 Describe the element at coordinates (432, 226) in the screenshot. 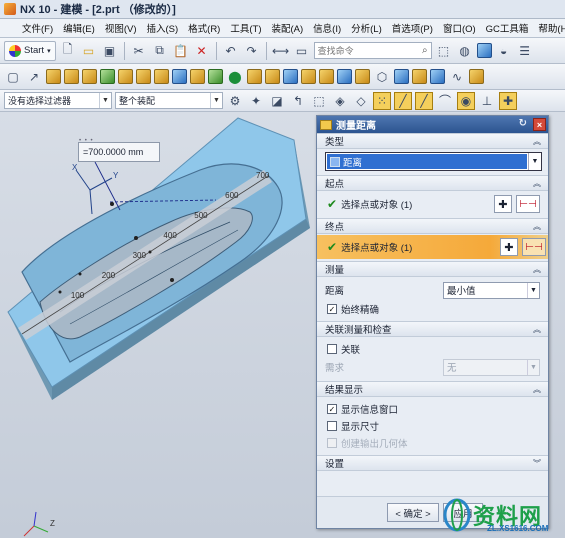

I see `section-end: 终点 ︽` at that location.